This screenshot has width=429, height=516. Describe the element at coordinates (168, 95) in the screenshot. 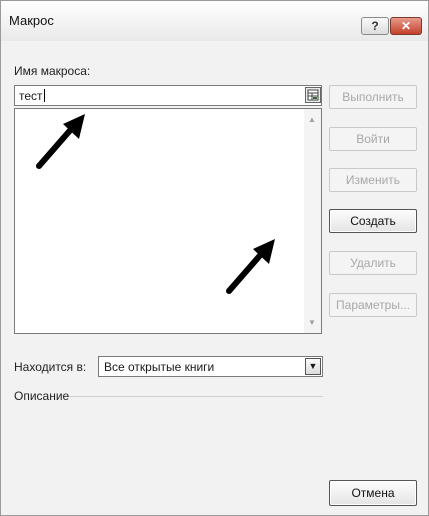

I see `macro-name-input: тест` at that location.